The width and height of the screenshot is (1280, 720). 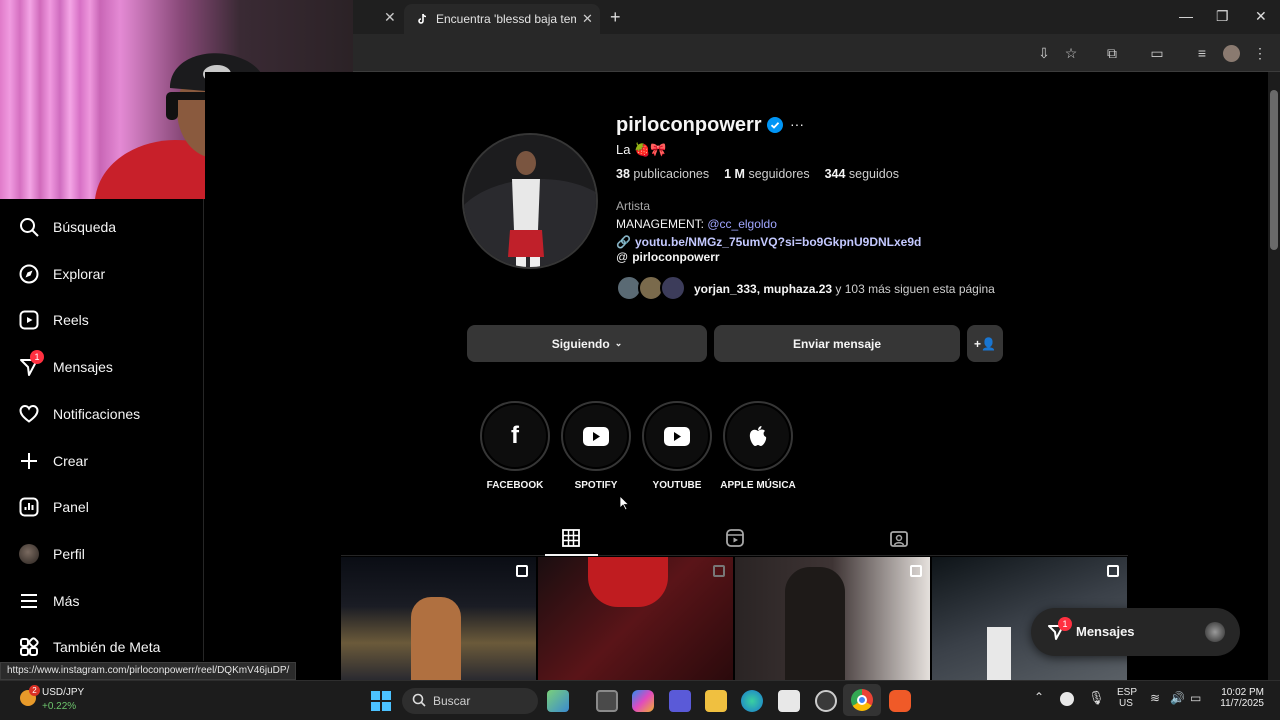 I want to click on following-button-label: Siguiendo, so click(x=580, y=343).